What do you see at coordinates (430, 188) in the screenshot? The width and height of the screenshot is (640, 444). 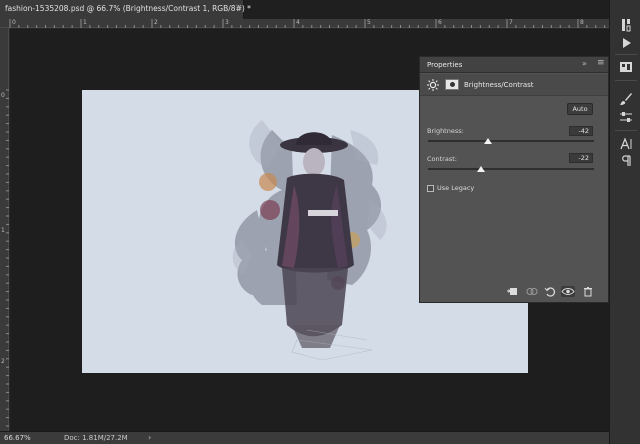 I see `use-legacy-checkbox` at bounding box center [430, 188].